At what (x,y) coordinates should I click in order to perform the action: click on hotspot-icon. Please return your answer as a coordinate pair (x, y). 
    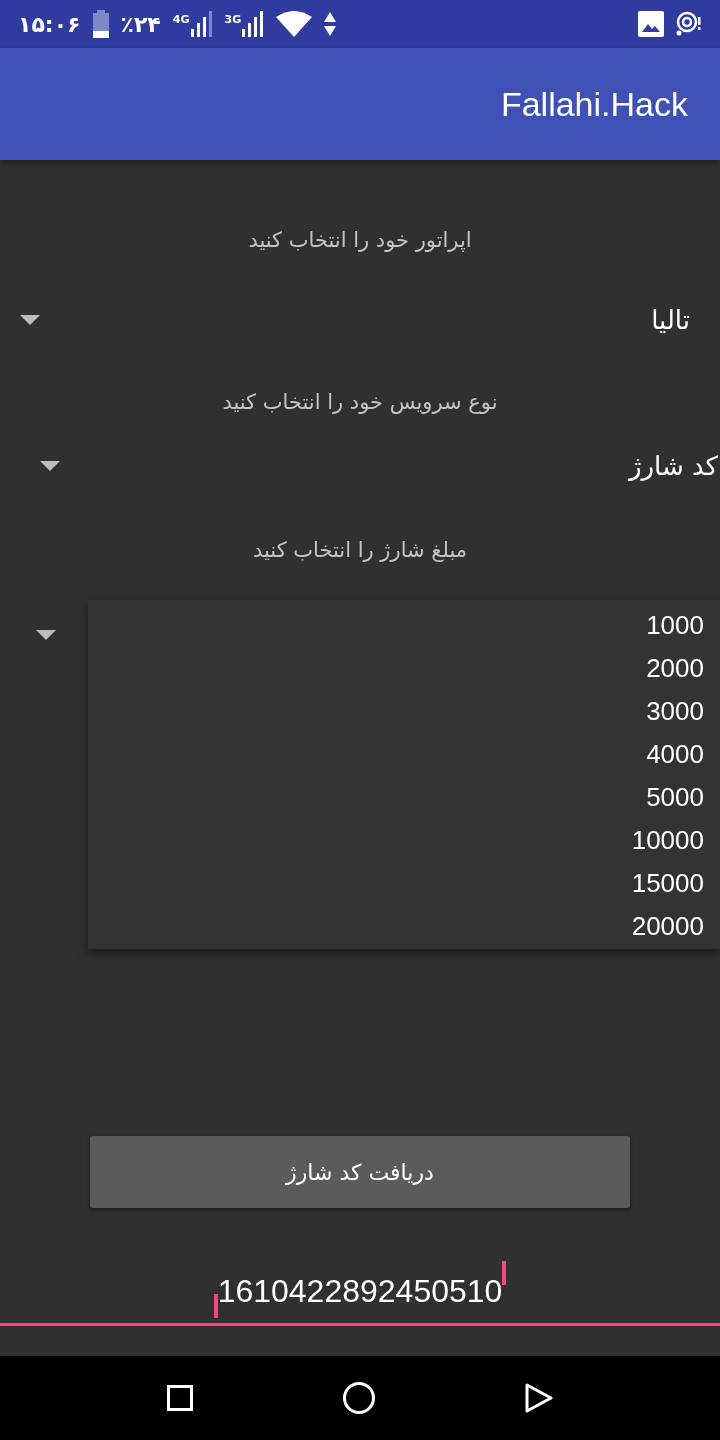
    Looking at the image, I should click on (689, 24).